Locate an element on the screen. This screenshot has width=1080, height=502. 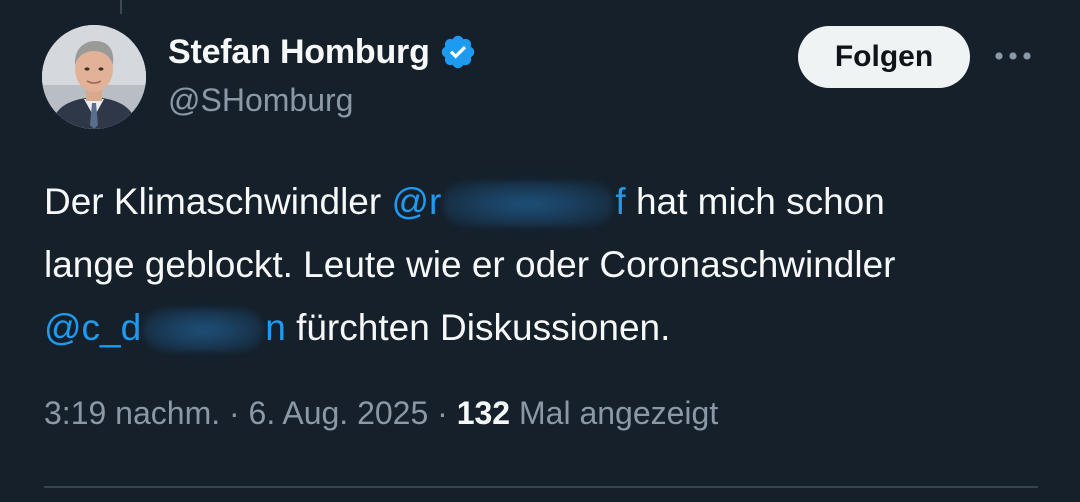
more-horizontal-icon is located at coordinates (1013, 56).